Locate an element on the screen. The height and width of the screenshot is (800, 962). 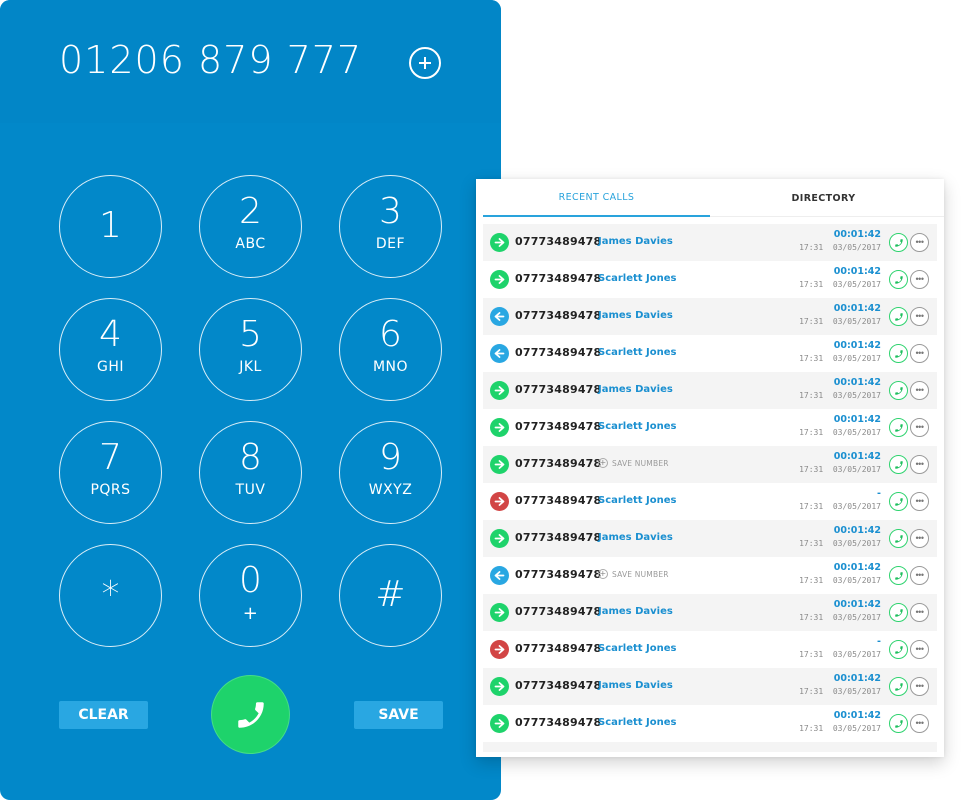
key-letters: TUV is located at coordinates (250, 490).